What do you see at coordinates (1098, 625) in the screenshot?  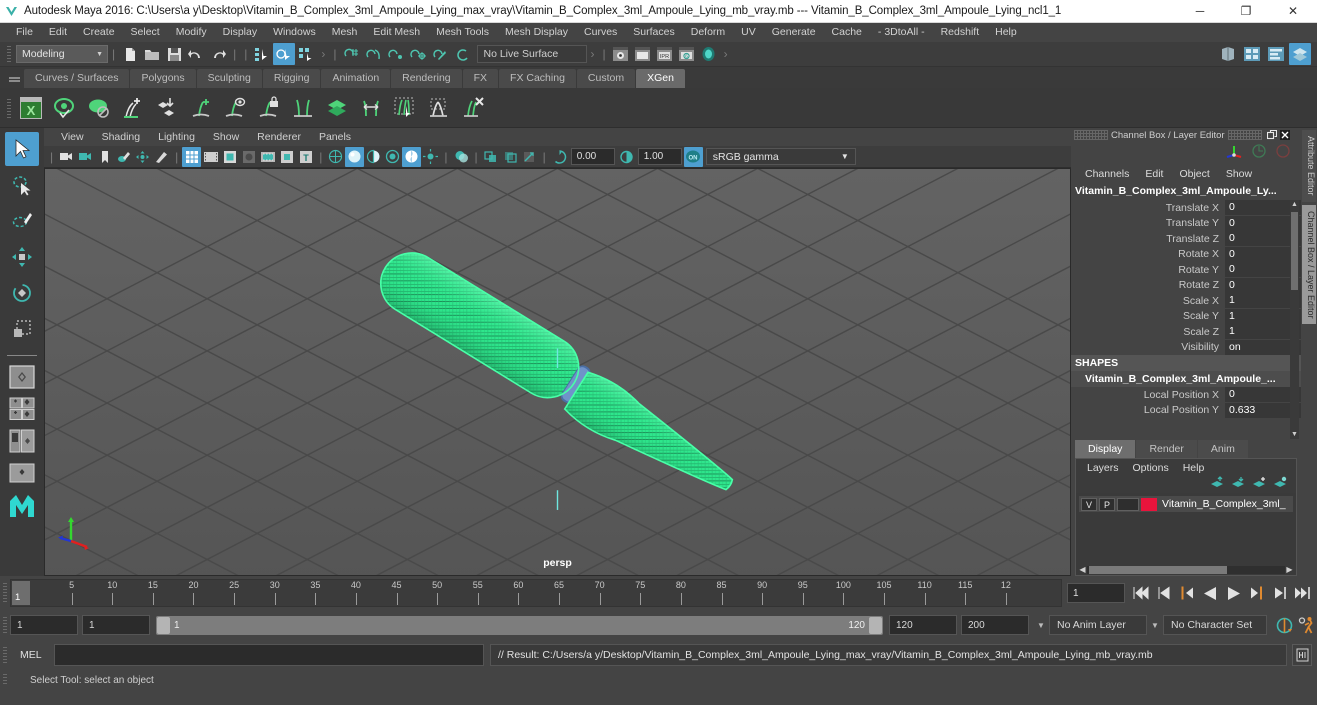 I see `anim-layer-selector: No Anim Layer` at bounding box center [1098, 625].